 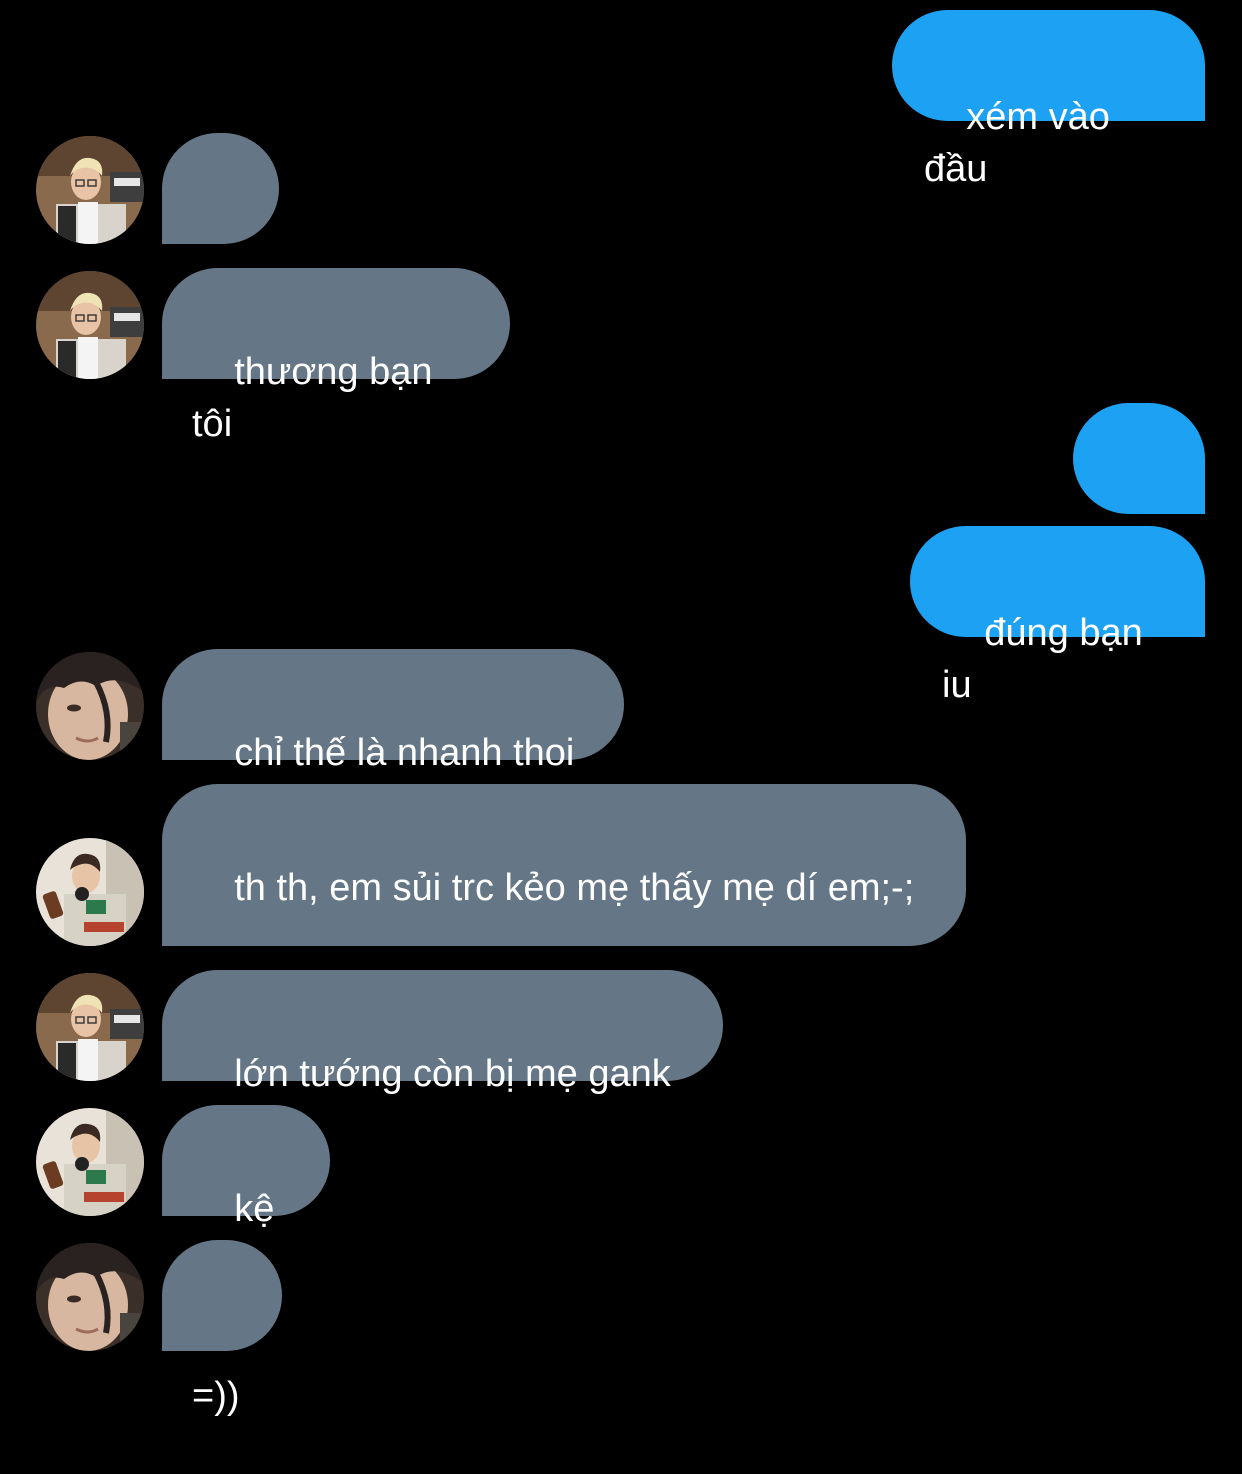 I want to click on message-text: xém vào đầu, so click(x=1022, y=143).